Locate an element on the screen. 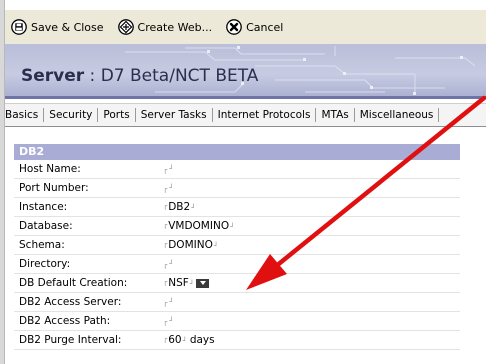 Image resolution: width=486 pixels, height=364 pixels. field-row-db2-access-server: DB2 Access Server: ┌ ┘ is located at coordinates (237, 302).